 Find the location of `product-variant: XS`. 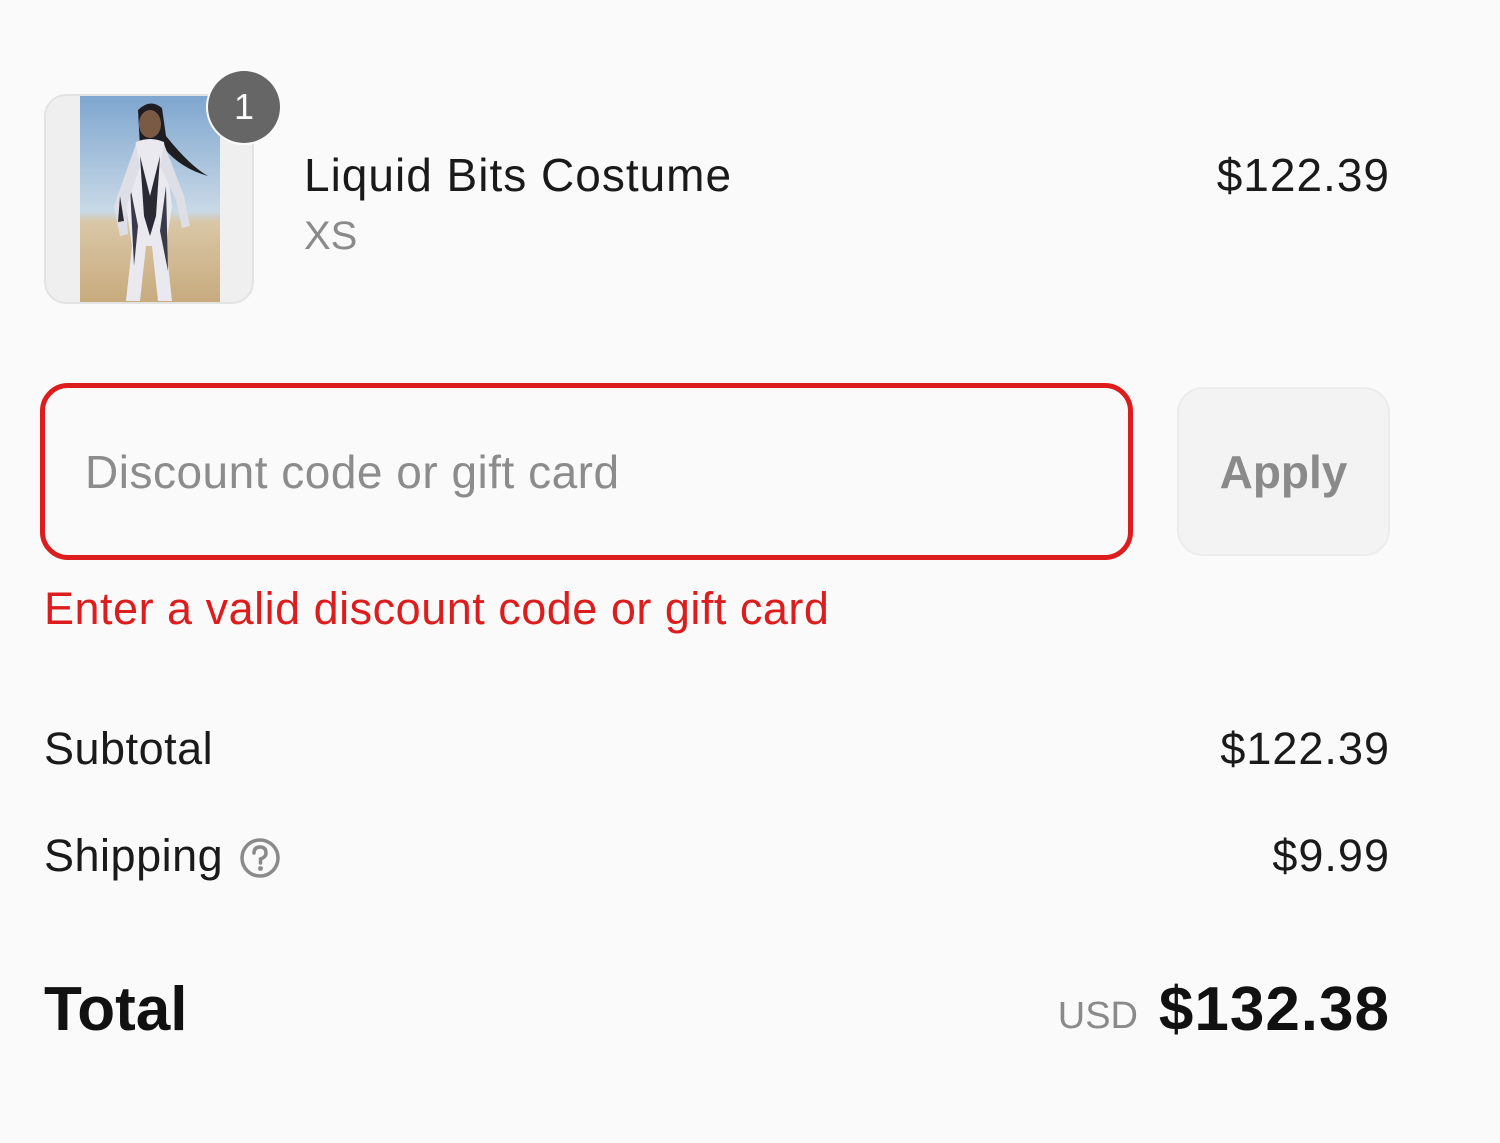

product-variant: XS is located at coordinates (331, 236).